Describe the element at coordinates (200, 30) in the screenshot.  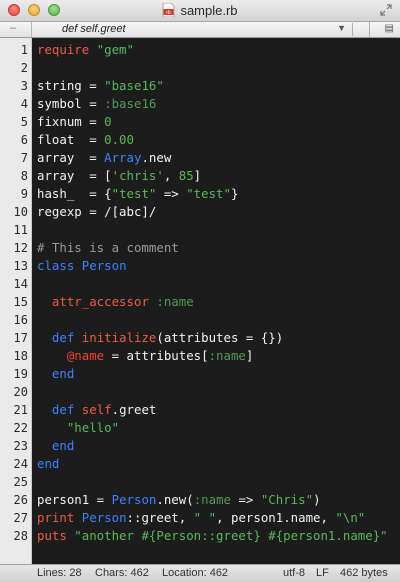
I see `symbol-bar: – def self.greet ▼ ▤` at that location.